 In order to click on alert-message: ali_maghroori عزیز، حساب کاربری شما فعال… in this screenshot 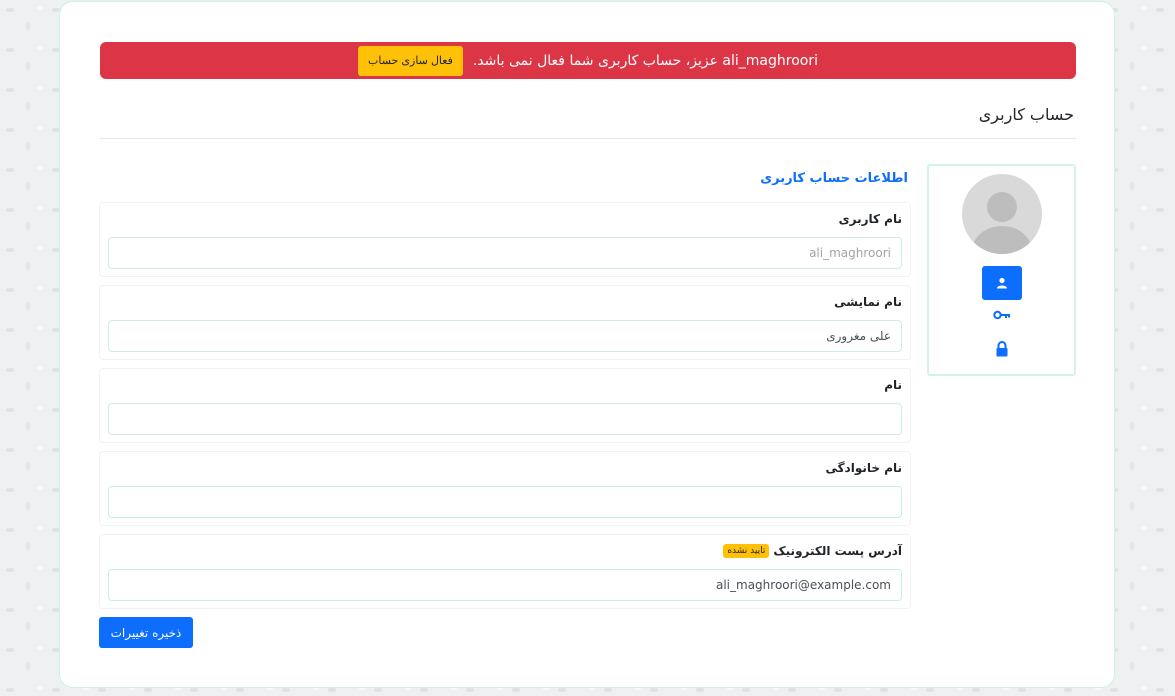, I will do `click(645, 60)`.